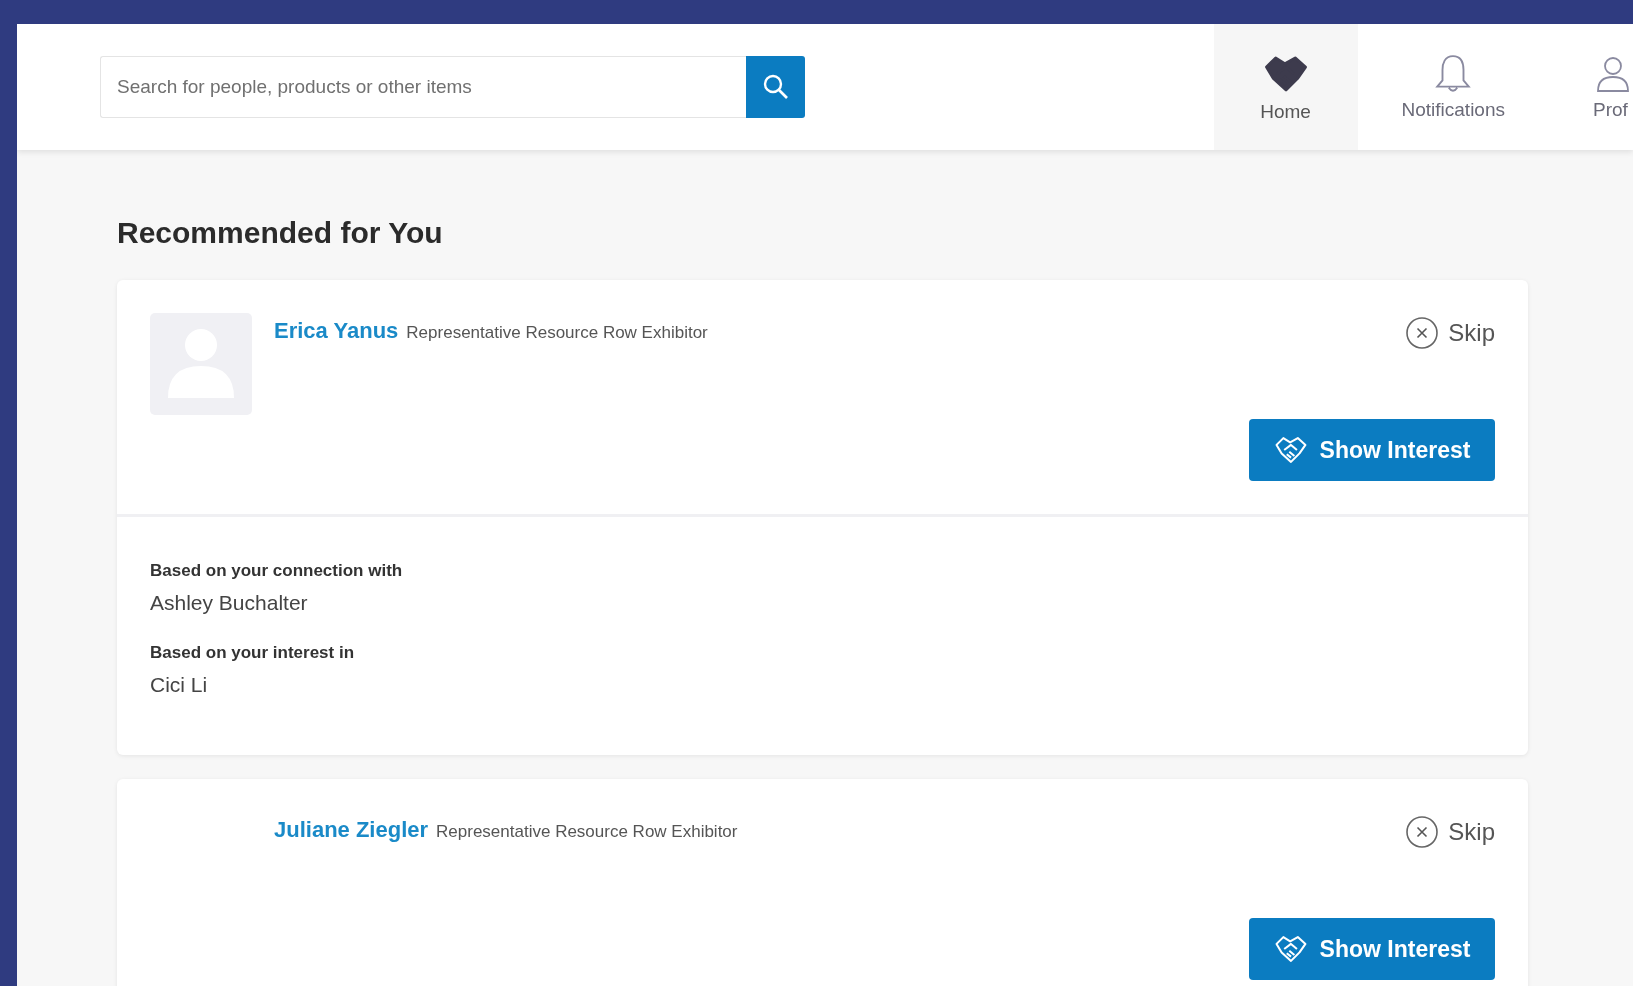 The height and width of the screenshot is (986, 1633). I want to click on reason-label: Based on your connection with, so click(277, 571).